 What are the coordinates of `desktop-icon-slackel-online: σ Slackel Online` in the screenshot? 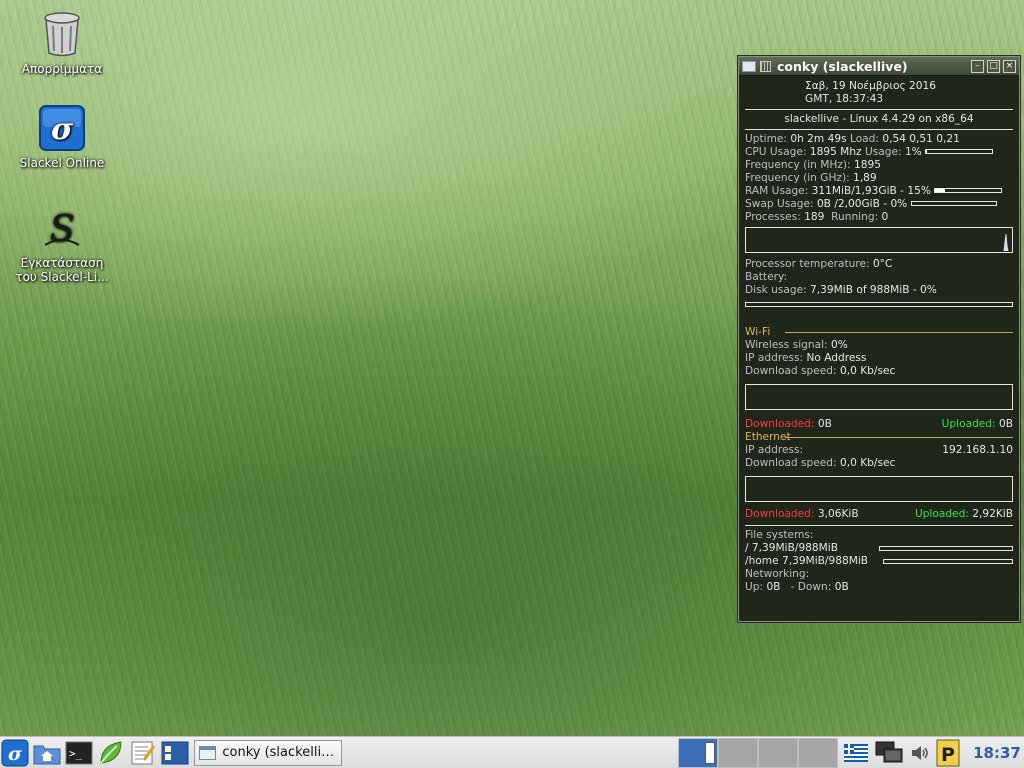 It's located at (62, 137).